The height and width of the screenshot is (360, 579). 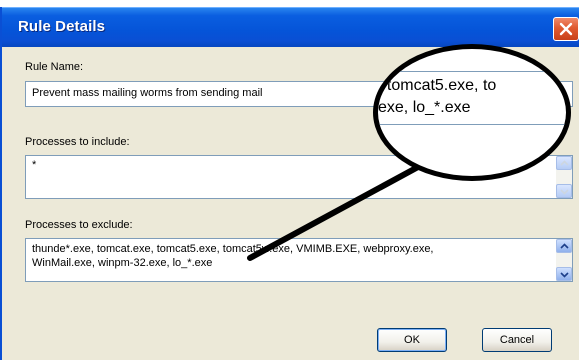 I want to click on magnified-text: , tomcat5.exe, to exe, lo_*.exe, so click(x=437, y=97).